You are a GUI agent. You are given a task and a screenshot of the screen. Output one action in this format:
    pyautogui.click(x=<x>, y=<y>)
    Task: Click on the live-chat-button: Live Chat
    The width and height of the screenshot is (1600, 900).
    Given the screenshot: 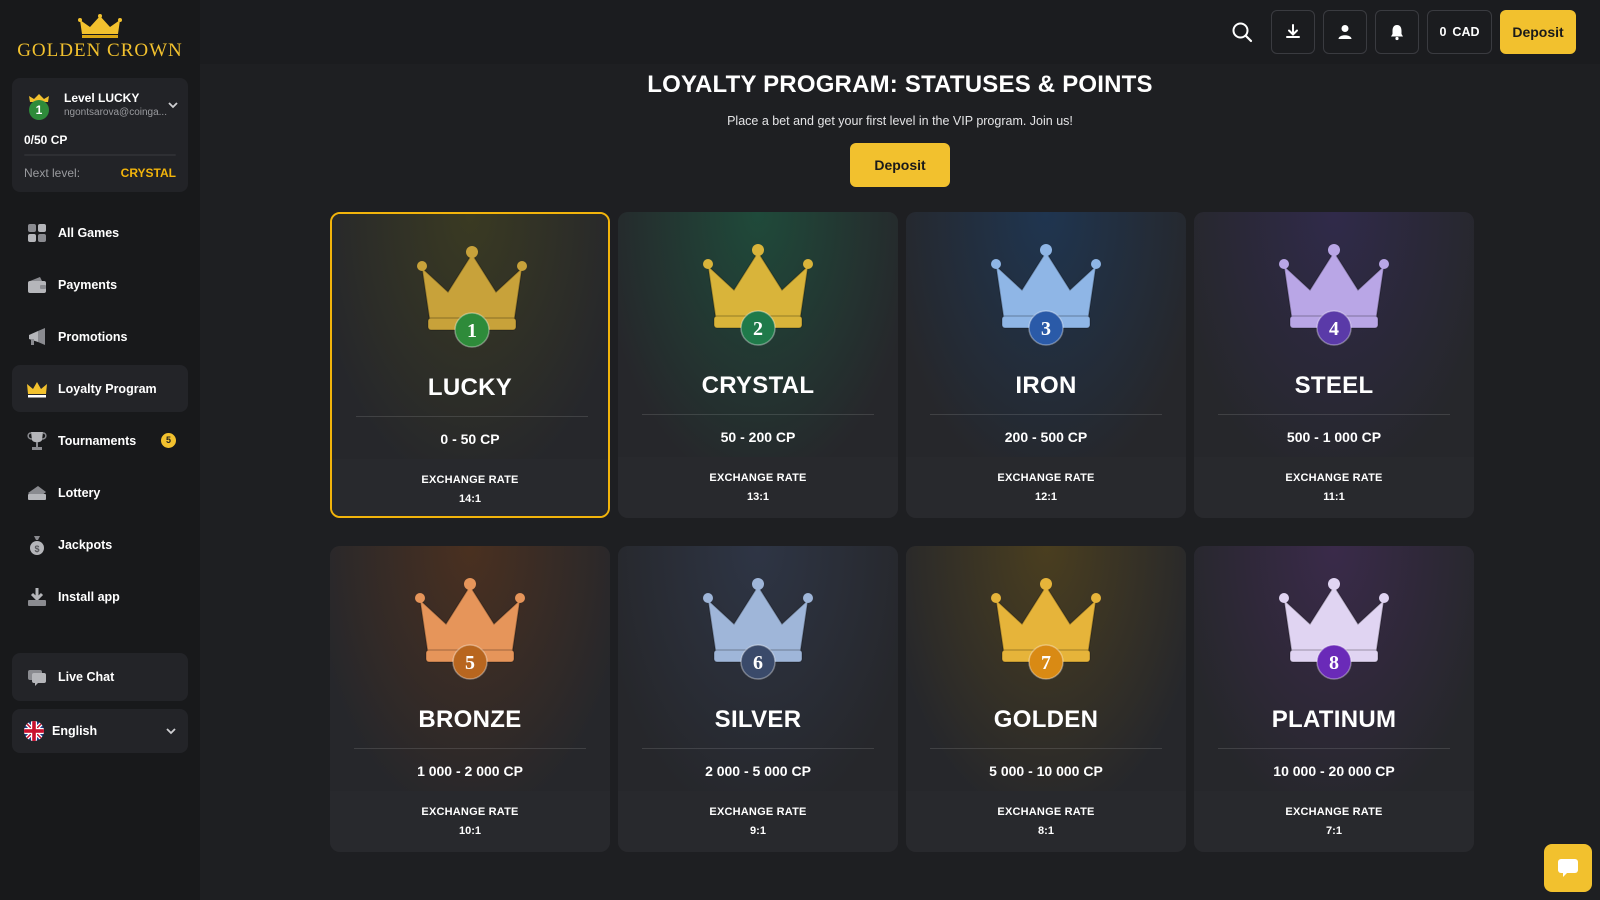 What is the action you would take?
    pyautogui.click(x=100, y=677)
    